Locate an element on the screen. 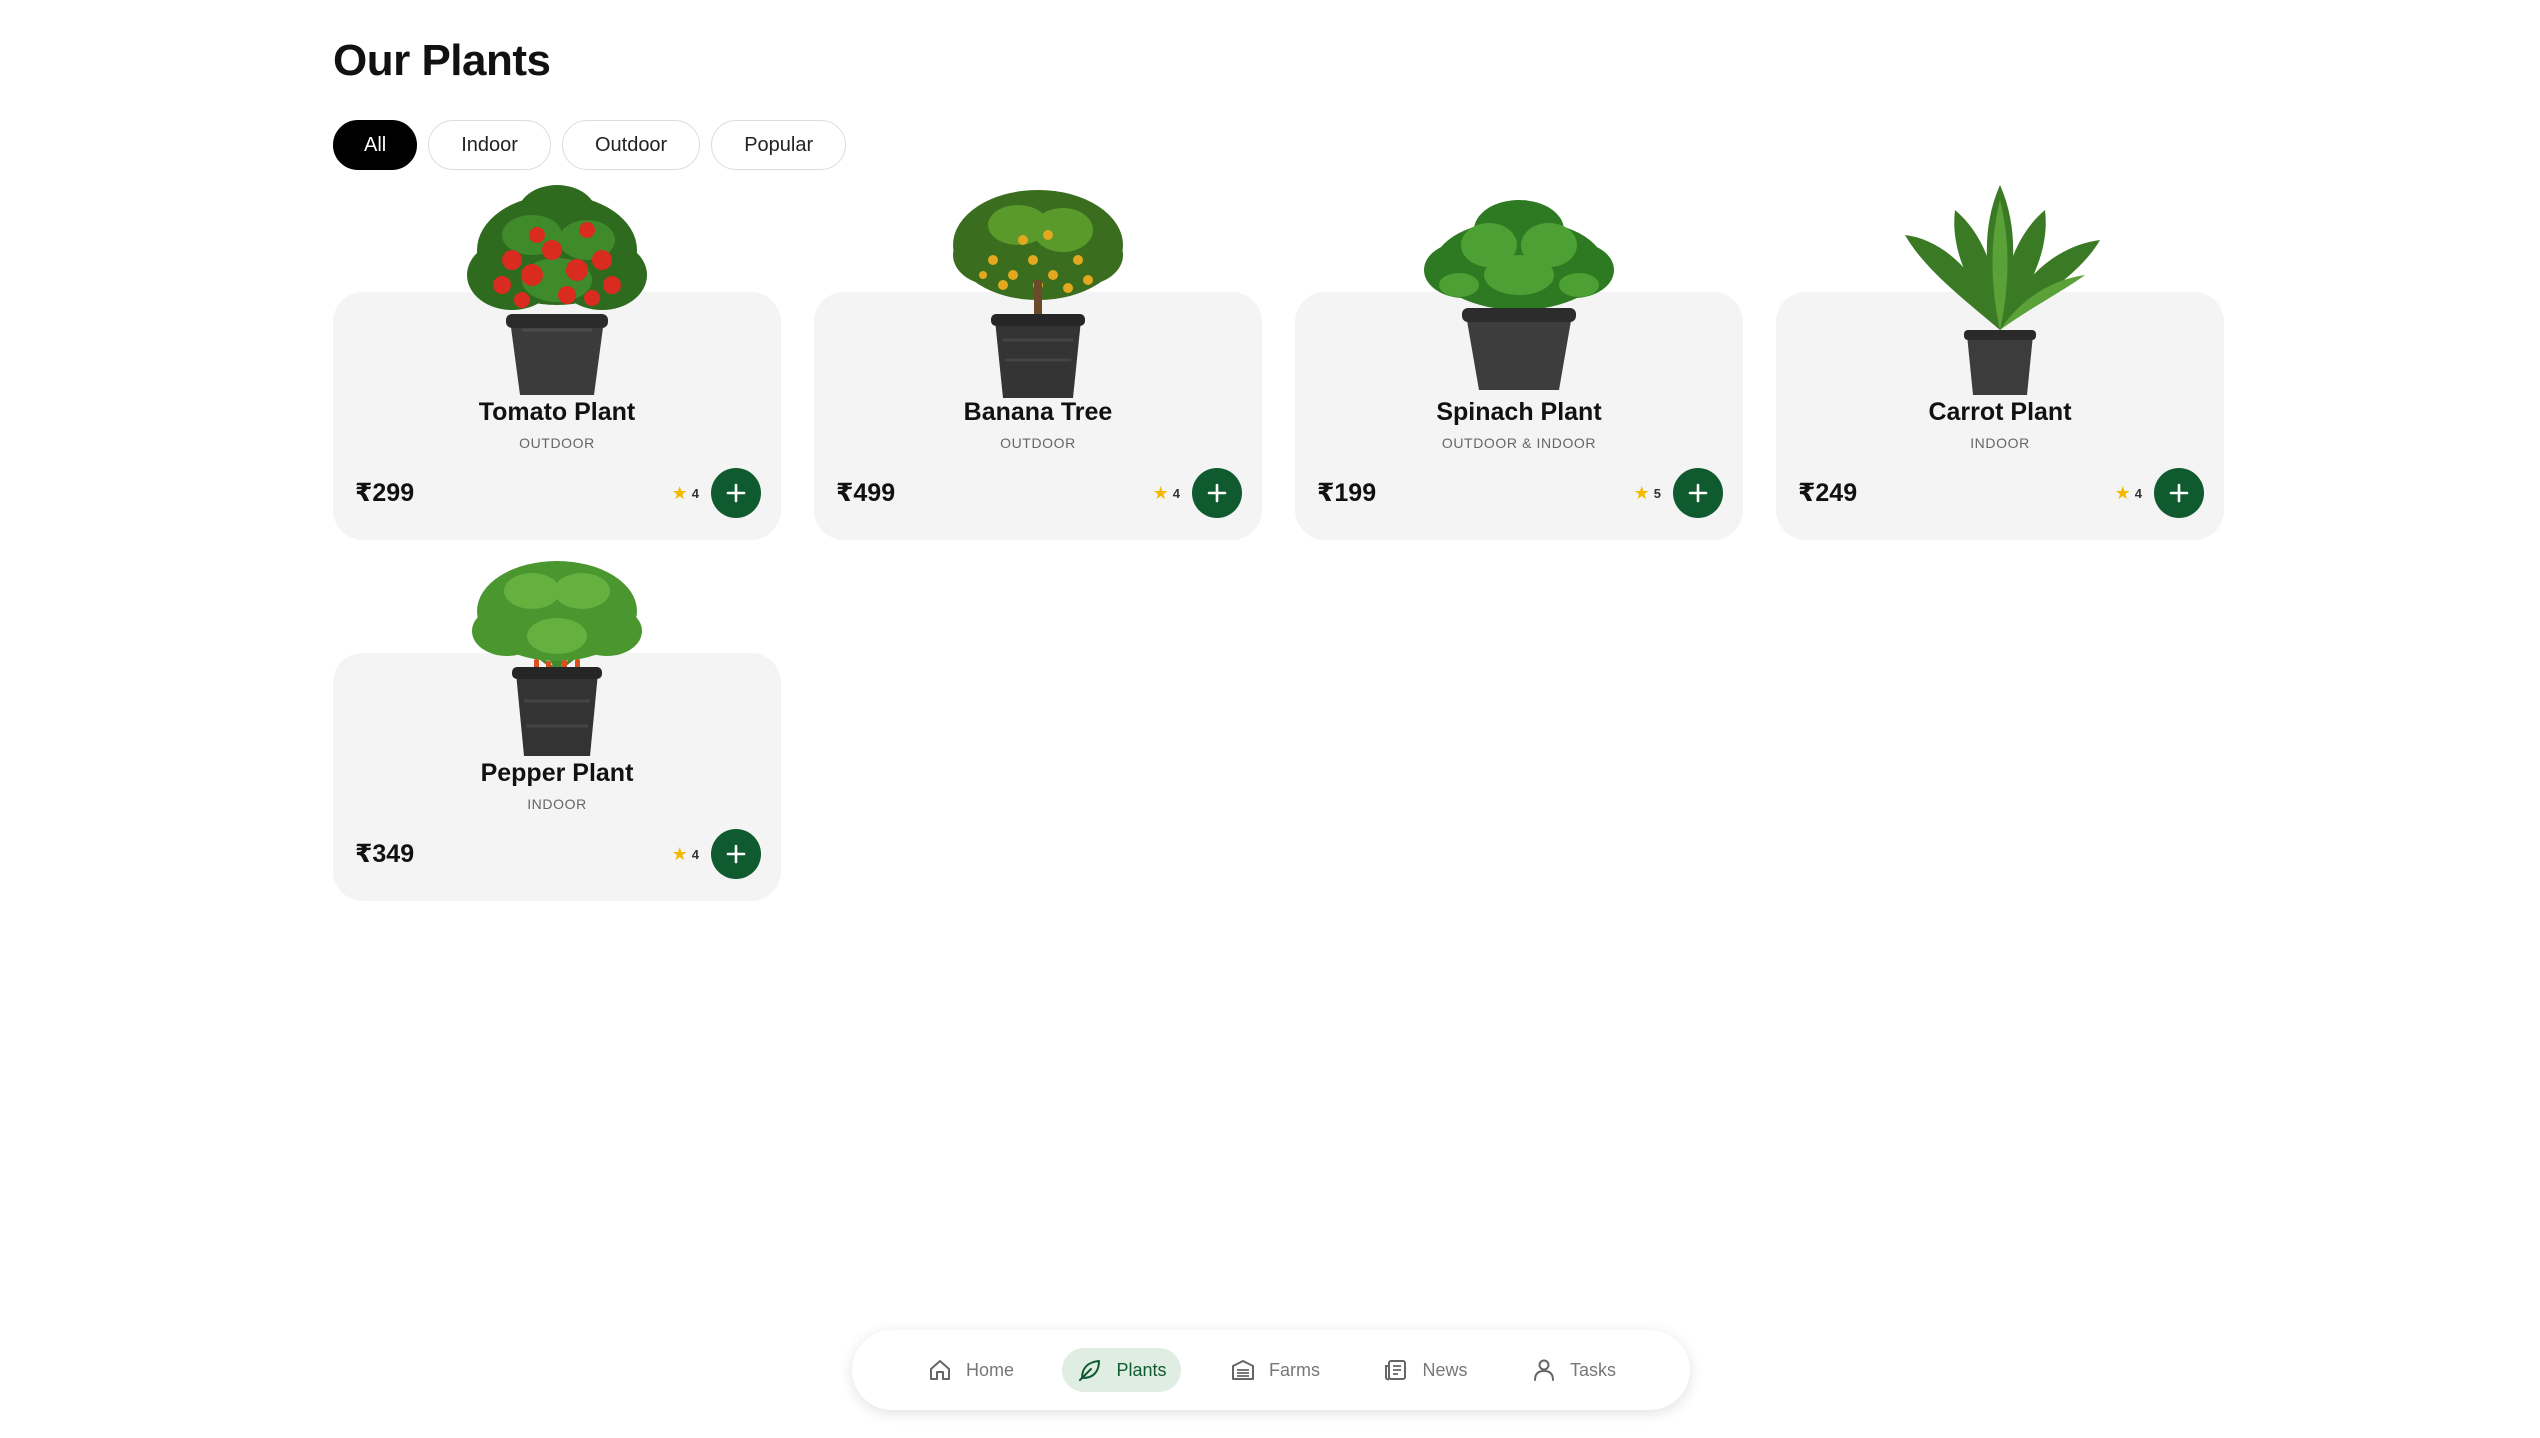  nav-label: Farms is located at coordinates (1294, 1369).